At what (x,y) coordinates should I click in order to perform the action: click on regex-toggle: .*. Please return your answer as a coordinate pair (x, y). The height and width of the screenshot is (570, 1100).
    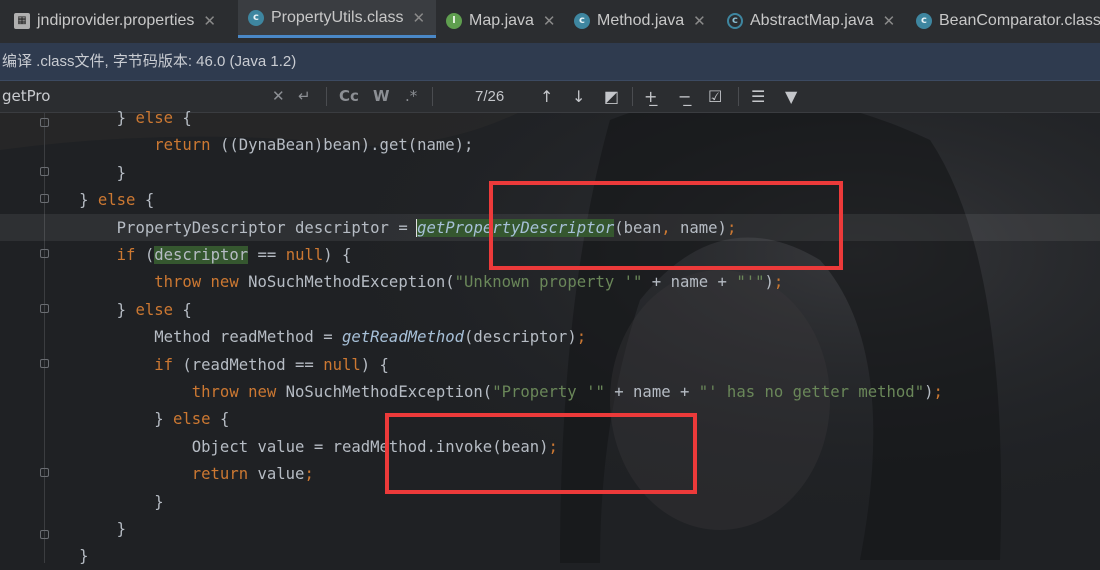
    Looking at the image, I should click on (411, 96).